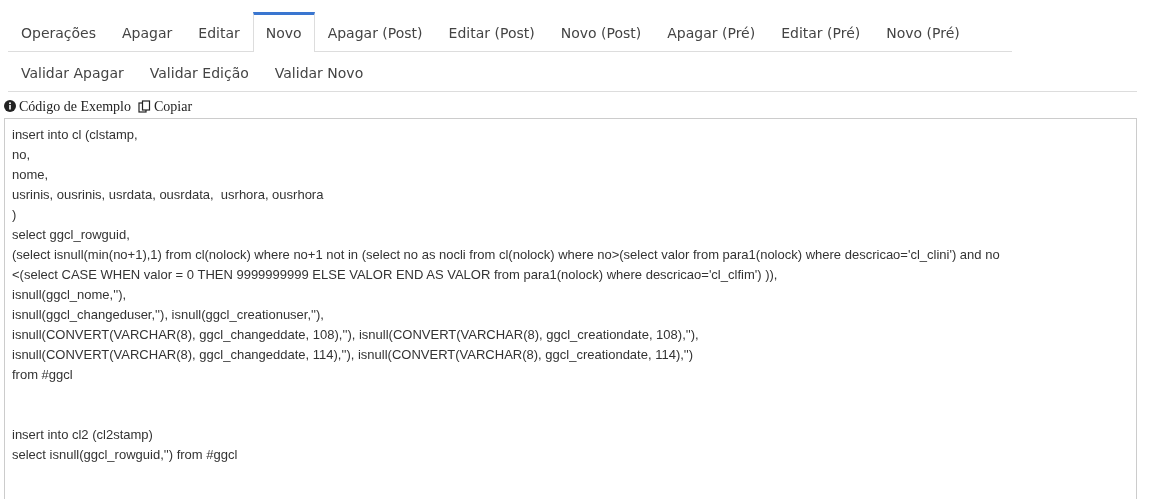 Image resolution: width=1154 pixels, height=499 pixels. What do you see at coordinates (144, 106) in the screenshot?
I see `copy-icon` at bounding box center [144, 106].